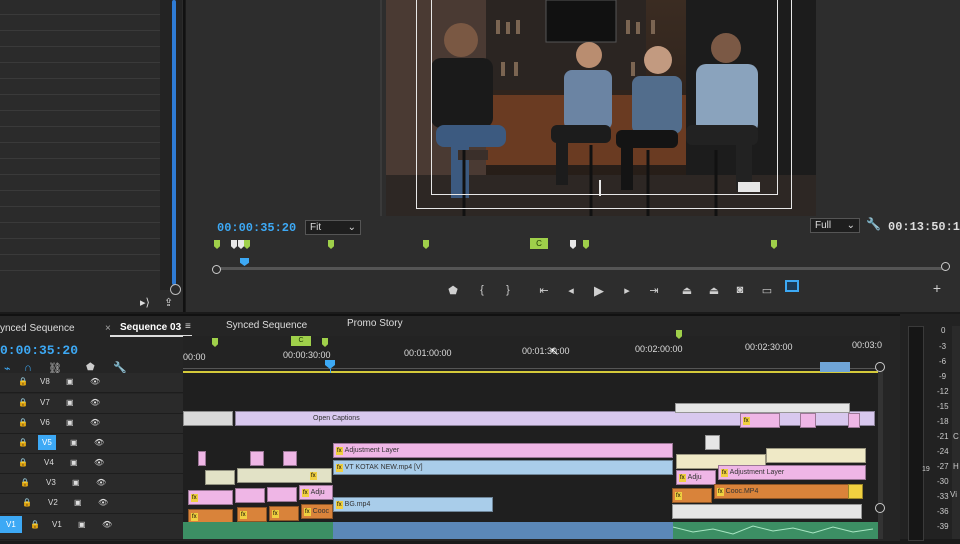 The height and width of the screenshot is (544, 960). Describe the element at coordinates (482, 290) in the screenshot. I see `mark-in-icon: {` at that location.